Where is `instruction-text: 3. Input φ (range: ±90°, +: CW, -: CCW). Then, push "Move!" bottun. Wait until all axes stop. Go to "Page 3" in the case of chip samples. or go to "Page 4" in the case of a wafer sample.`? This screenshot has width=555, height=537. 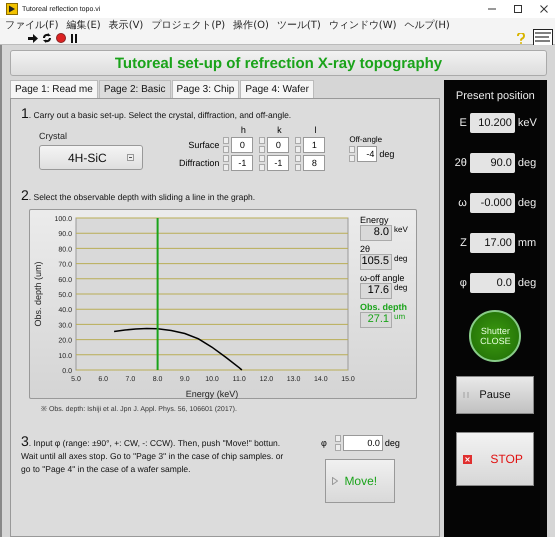 instruction-text: 3. Input φ (range: ±90°, +: CW, -: CCW). Then, push "Move!" bottun. Wait until all axes stop. Go to "Page 3" in the case of chip samples. or go to "Page 4" in the case of a wafer sample. is located at coordinates (152, 455).